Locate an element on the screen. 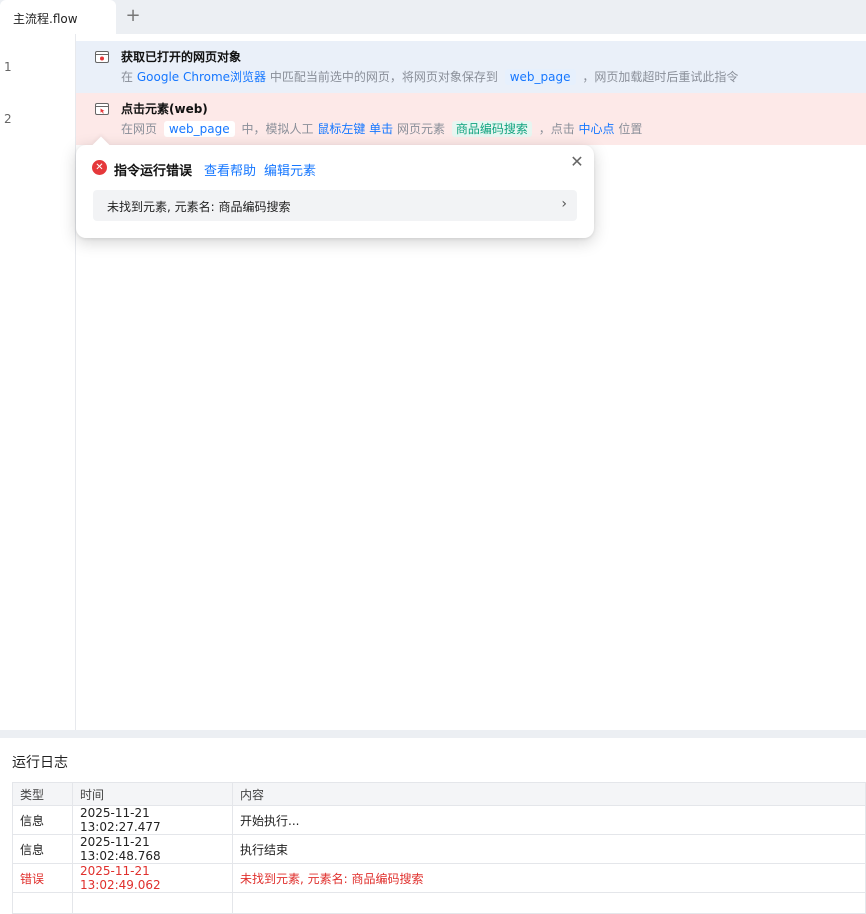  desc-text: 中，模拟人工 is located at coordinates (277, 129).